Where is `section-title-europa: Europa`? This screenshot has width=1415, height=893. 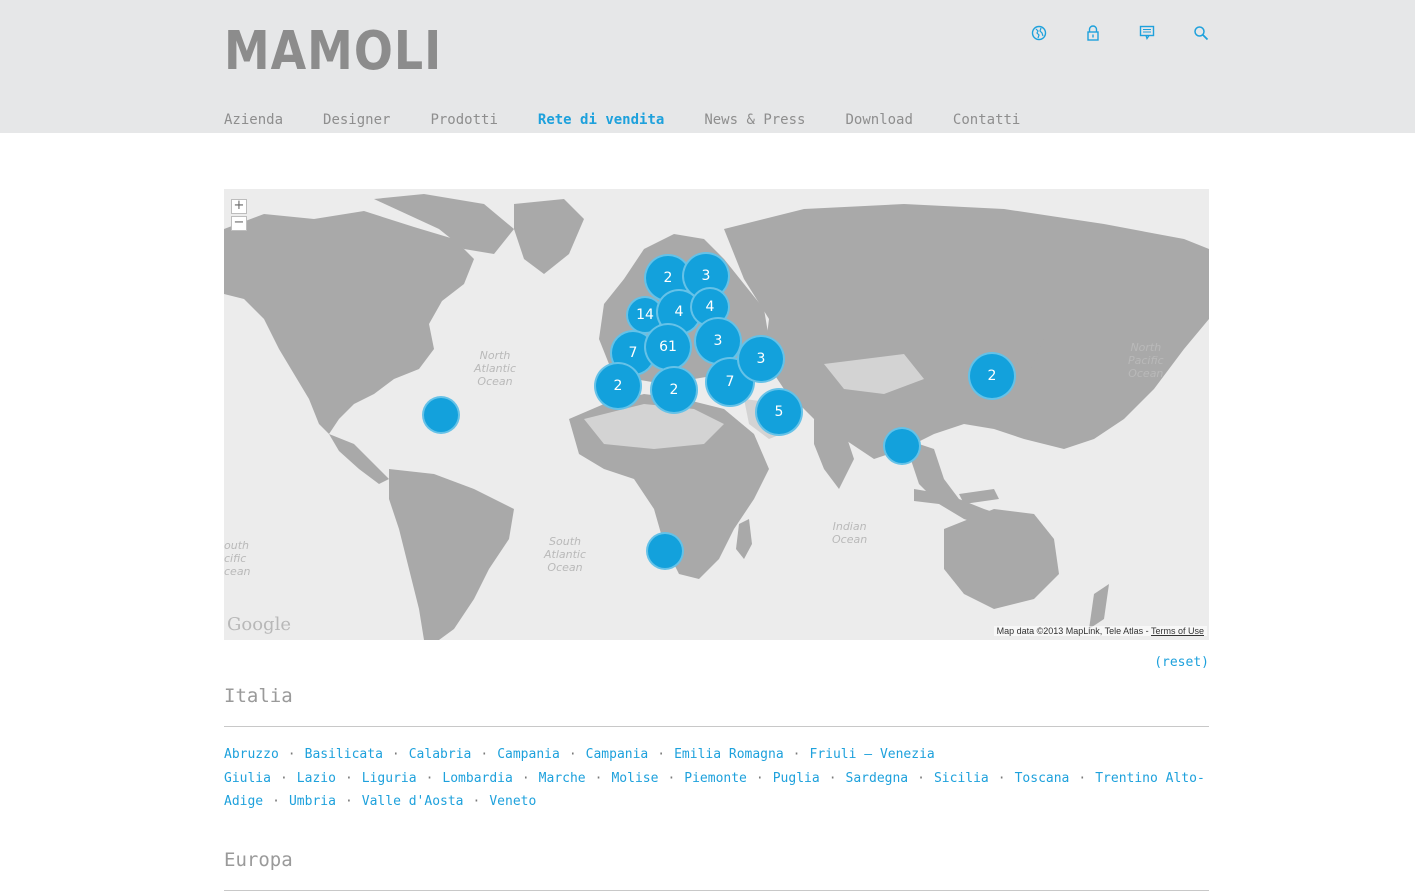
section-title-europa: Europa is located at coordinates (258, 860).